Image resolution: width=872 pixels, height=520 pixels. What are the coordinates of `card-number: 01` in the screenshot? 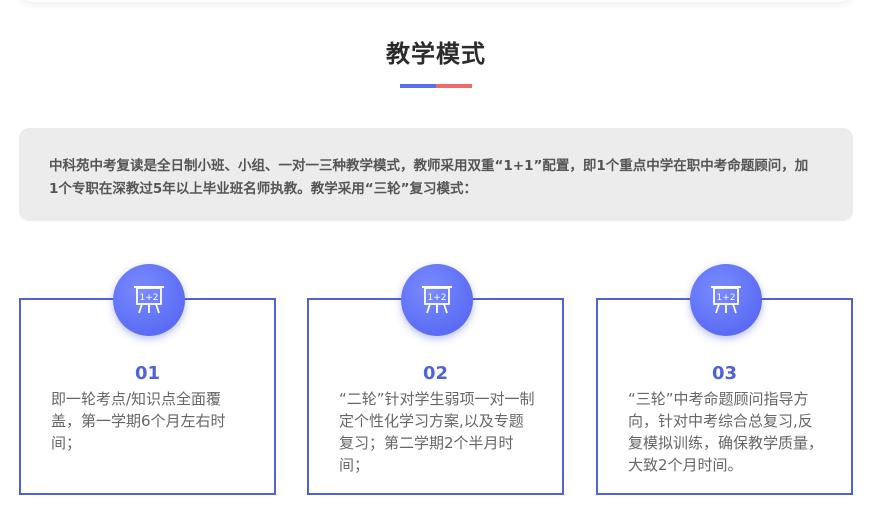 It's located at (147, 373).